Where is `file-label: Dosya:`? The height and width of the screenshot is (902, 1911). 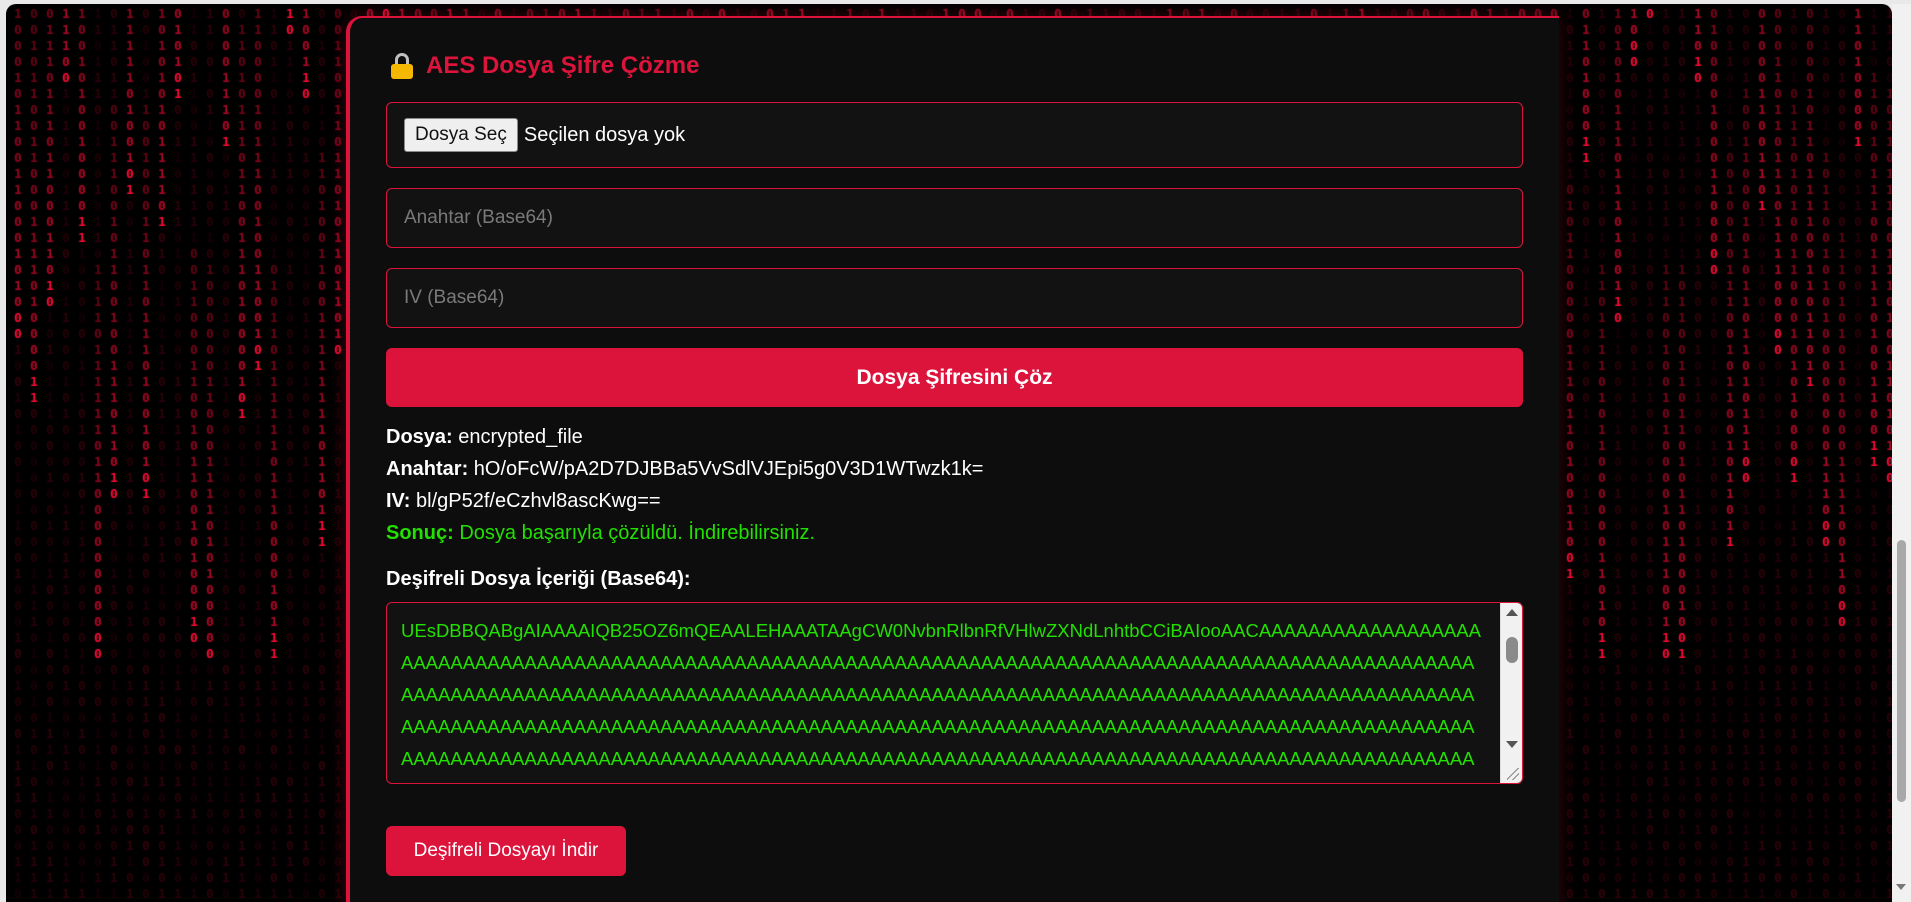 file-label: Dosya: is located at coordinates (419, 437).